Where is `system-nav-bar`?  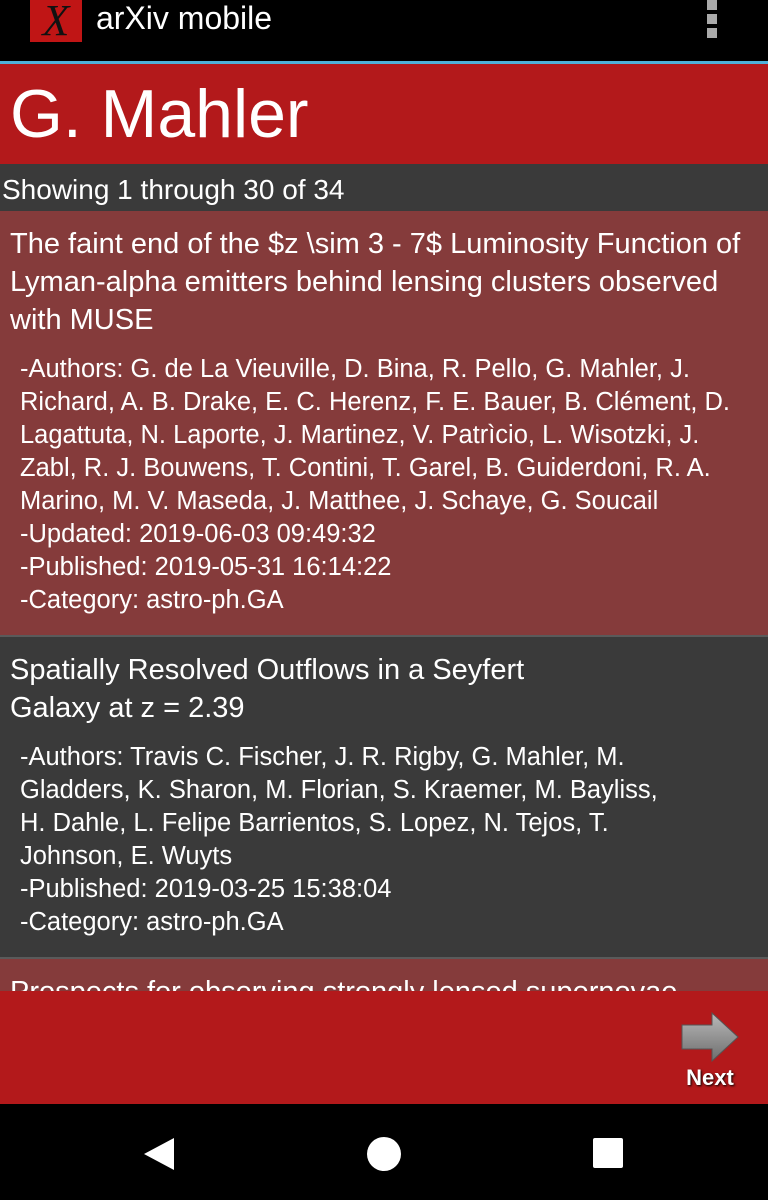
system-nav-bar is located at coordinates (384, 1152).